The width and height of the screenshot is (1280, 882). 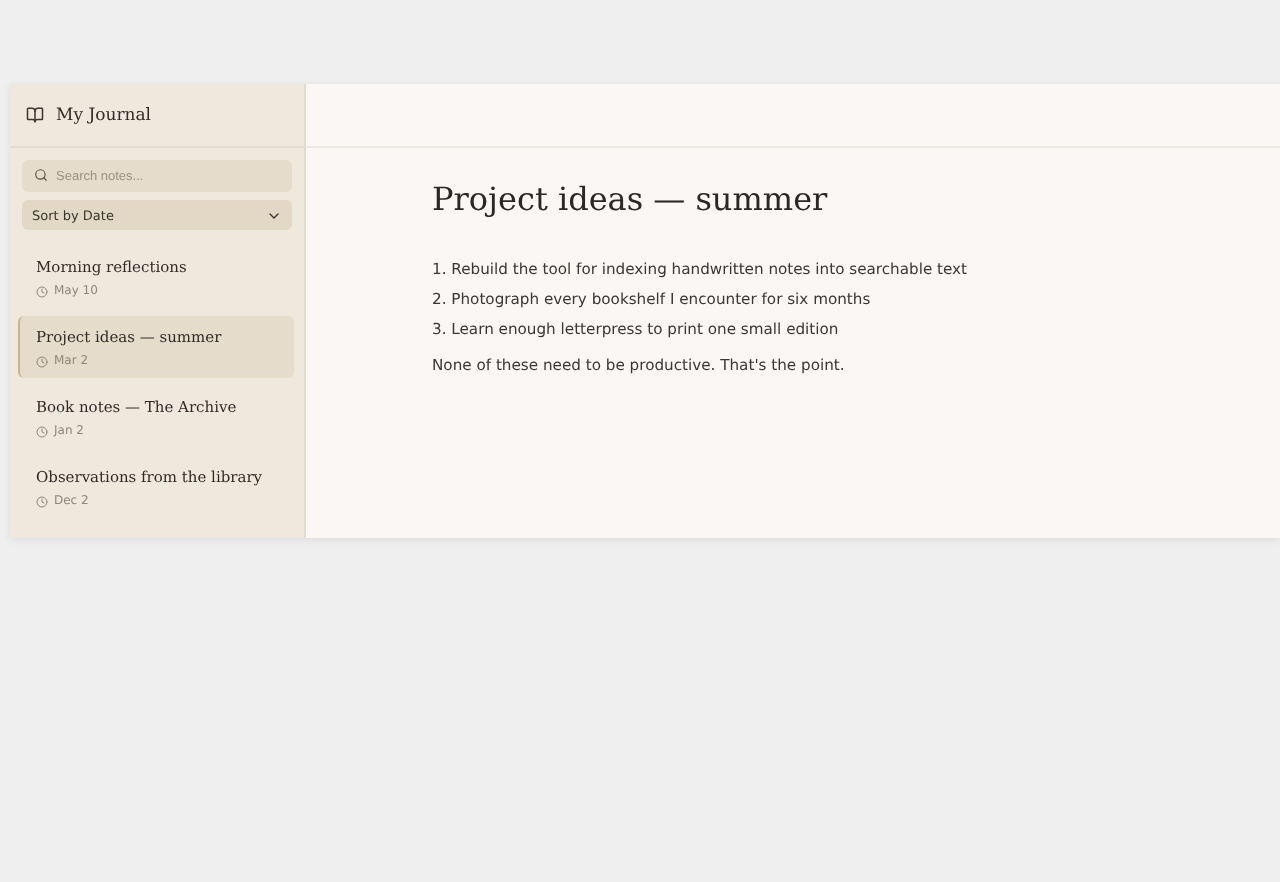 What do you see at coordinates (104, 115) in the screenshot?
I see `journal-title: My Journal` at bounding box center [104, 115].